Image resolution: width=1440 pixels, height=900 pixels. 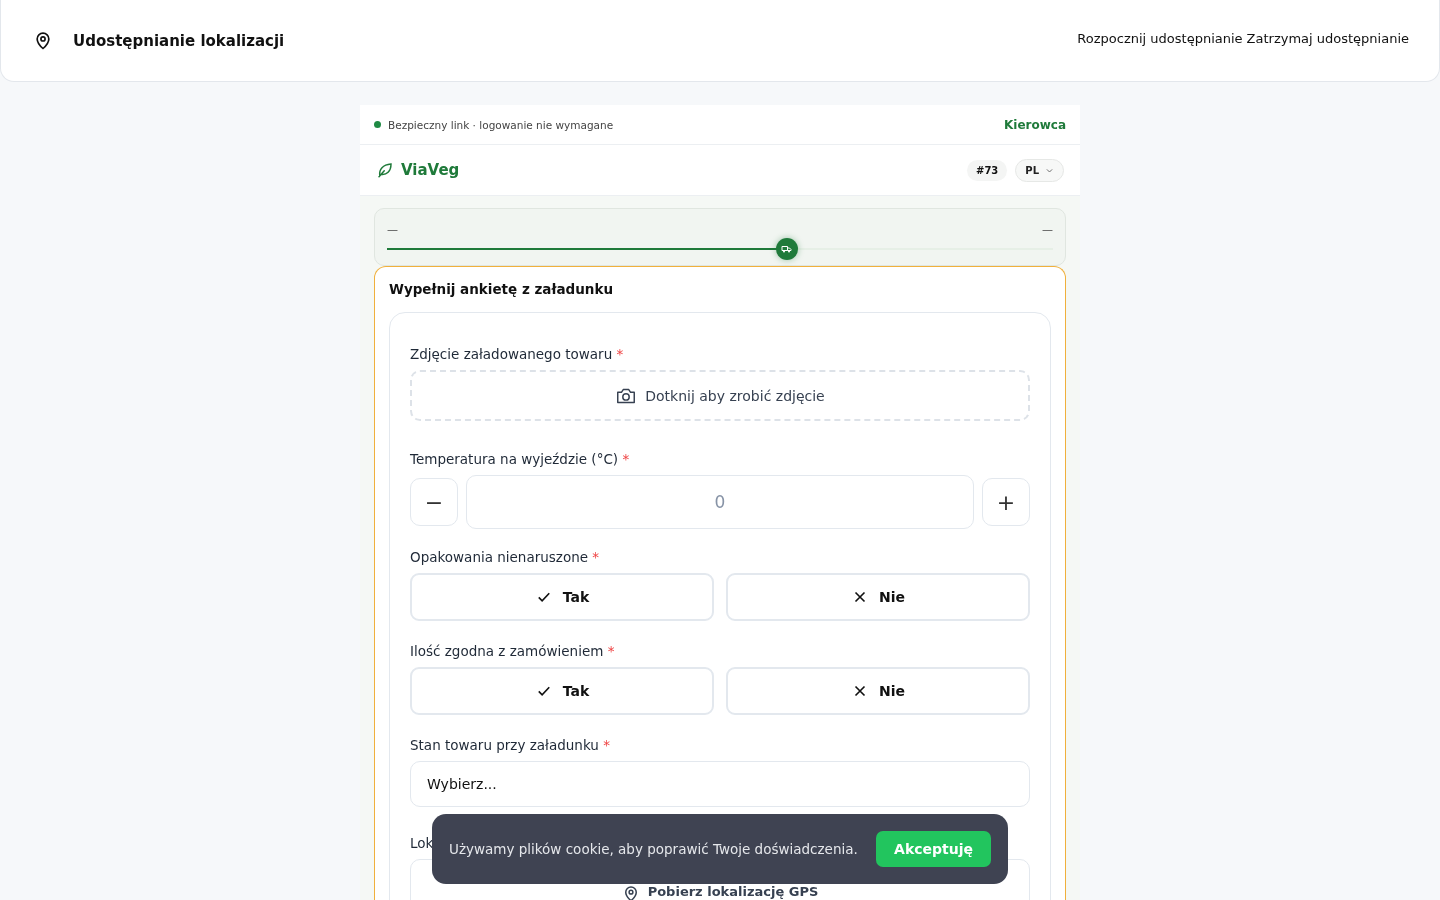 I want to click on cookie-message: Używamy plików cookie, aby poprawić Twoje doświadczenia., so click(x=653, y=849).